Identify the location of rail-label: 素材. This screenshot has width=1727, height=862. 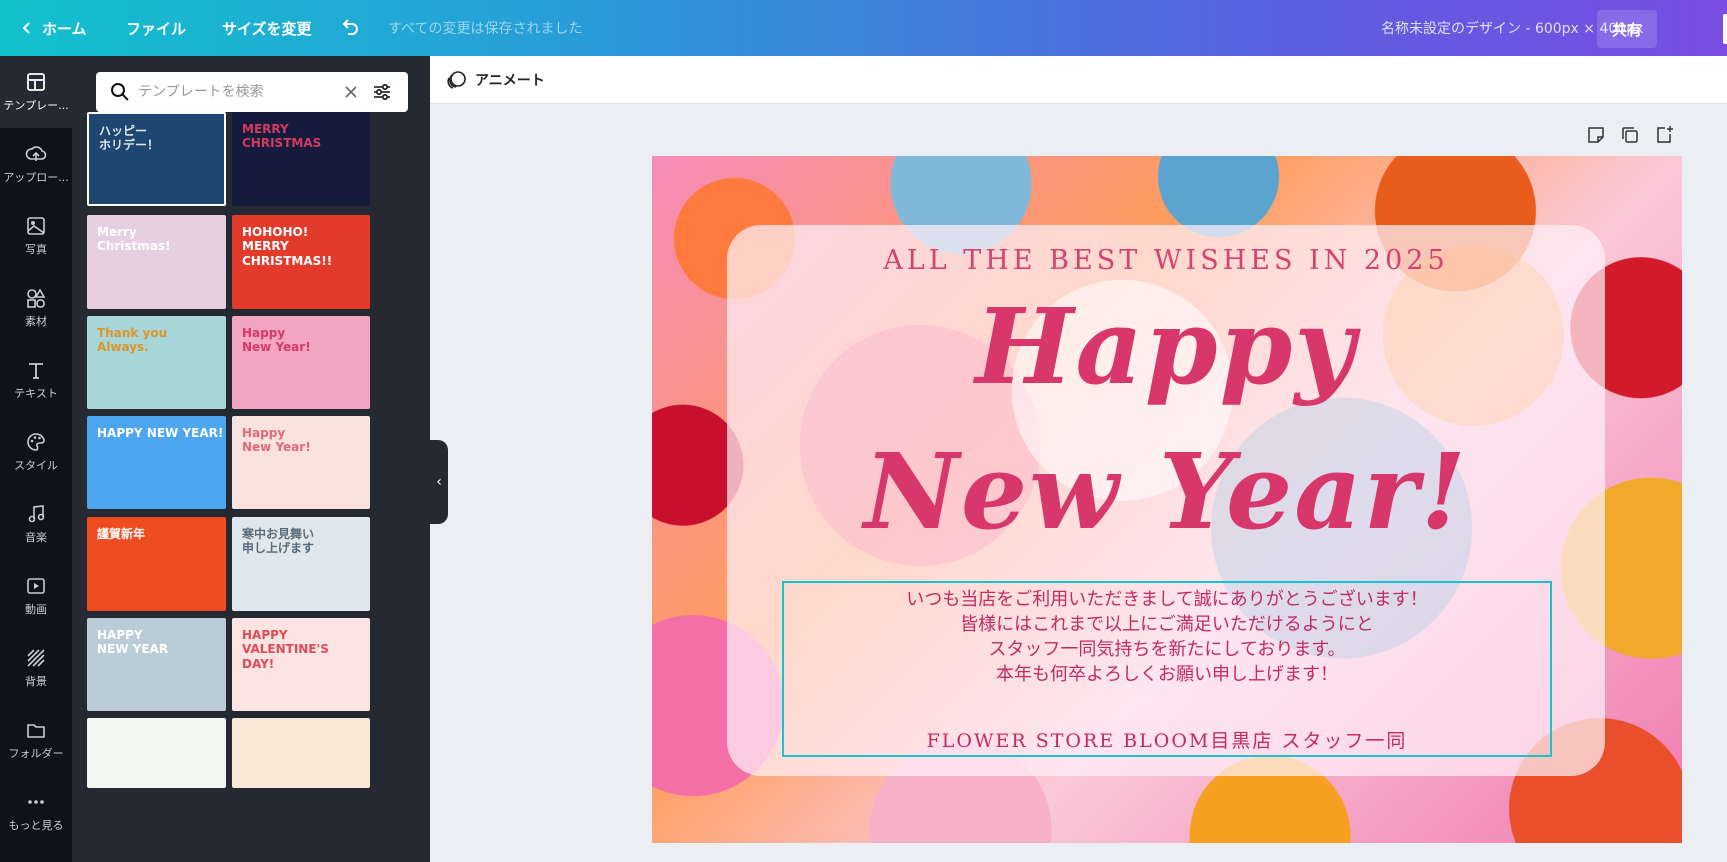
(36, 321).